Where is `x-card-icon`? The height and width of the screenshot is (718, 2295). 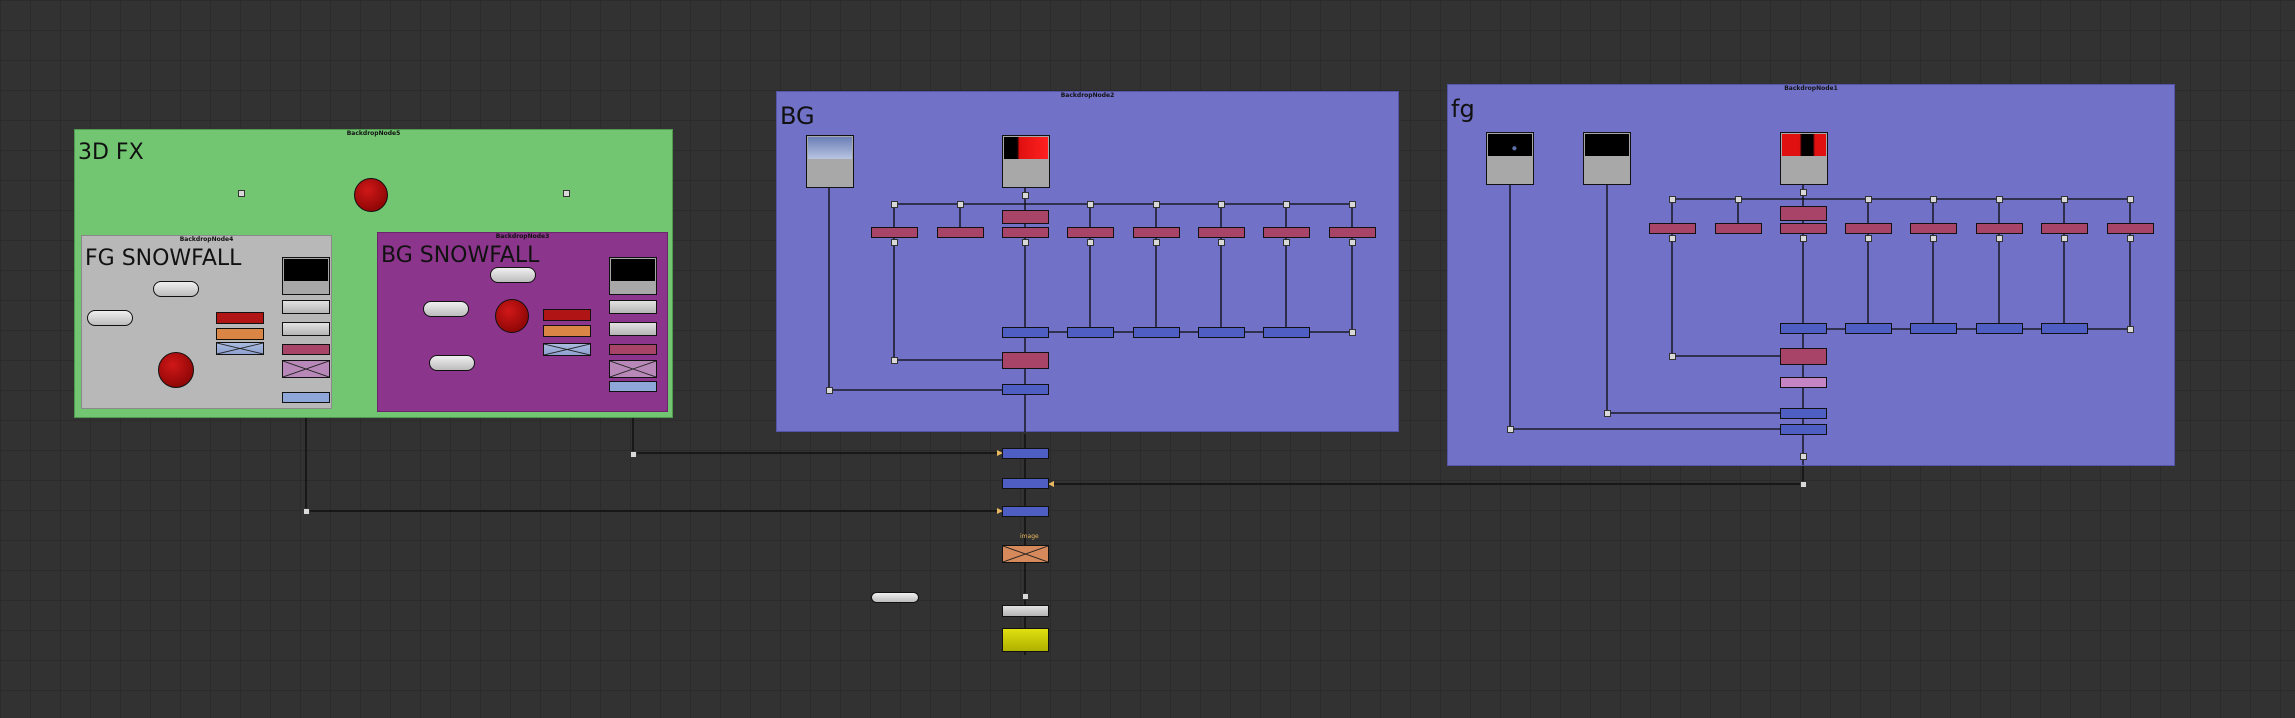 x-card-icon is located at coordinates (1025, 554).